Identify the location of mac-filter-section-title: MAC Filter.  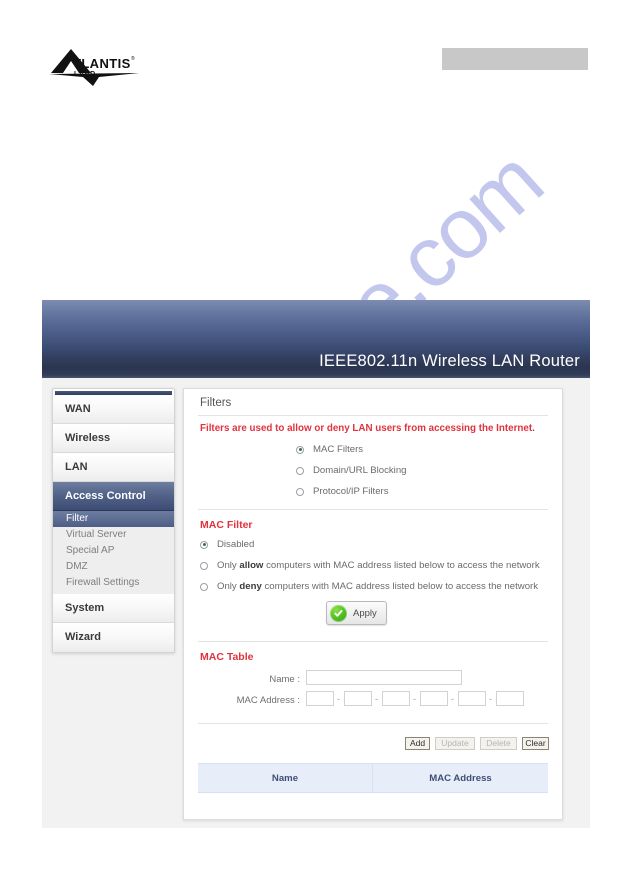
(226, 525).